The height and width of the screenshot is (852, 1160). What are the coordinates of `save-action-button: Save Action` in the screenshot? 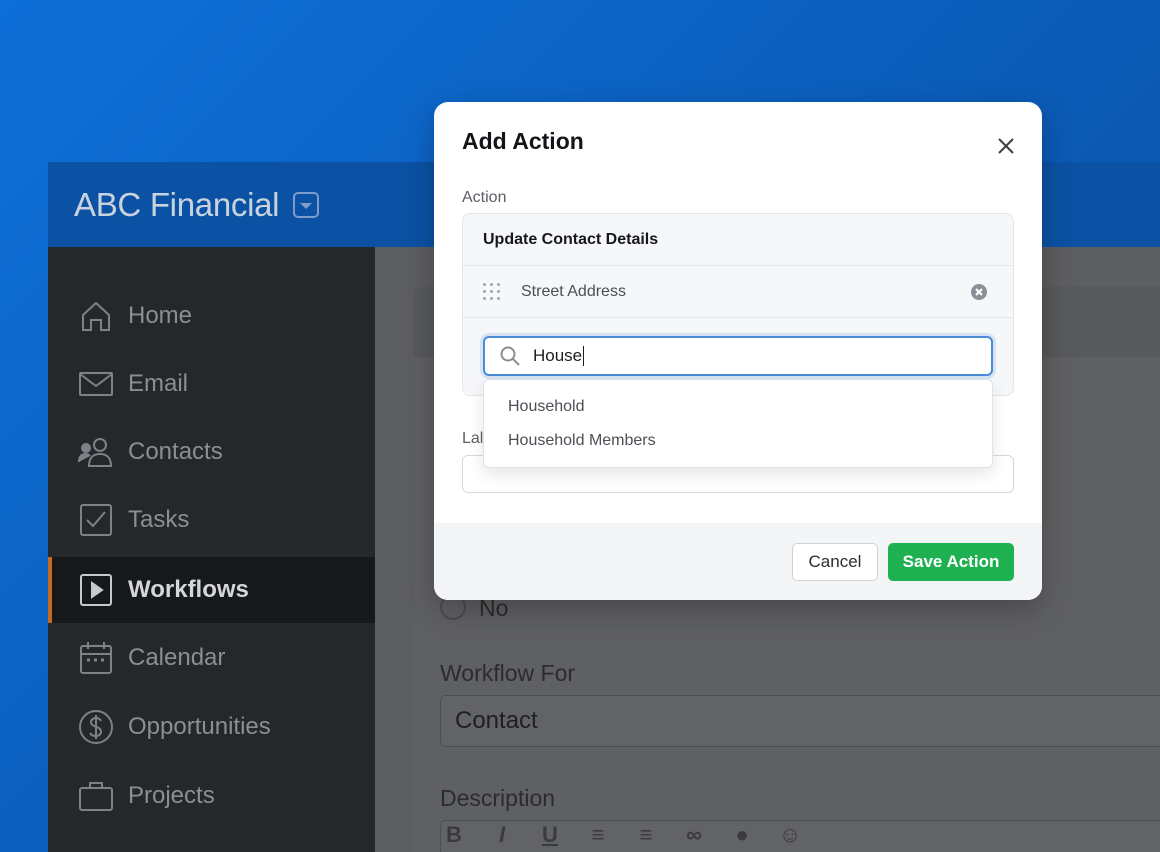 It's located at (951, 562).